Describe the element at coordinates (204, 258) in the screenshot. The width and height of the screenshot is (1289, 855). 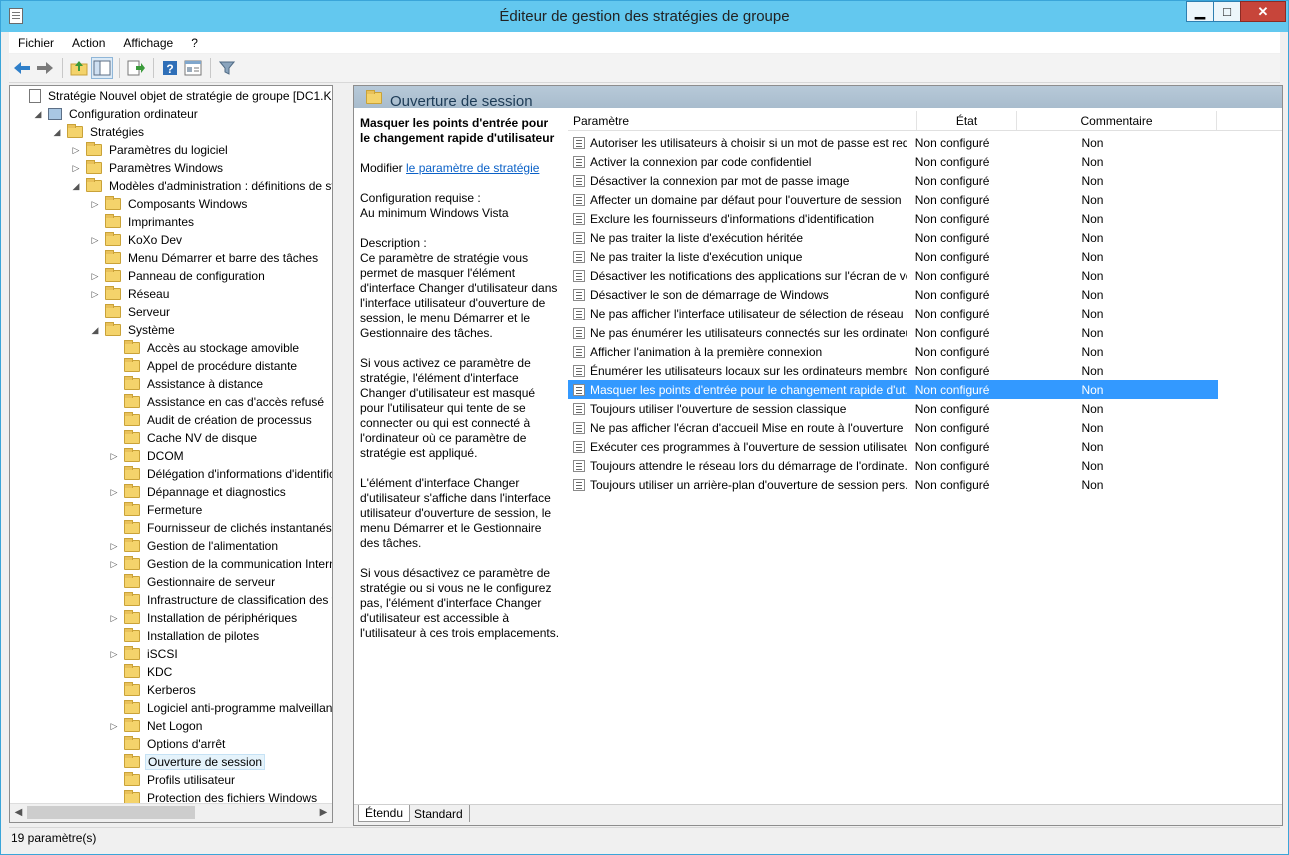
I see `tree-item: Menu Démarrer et barre des tâches` at that location.